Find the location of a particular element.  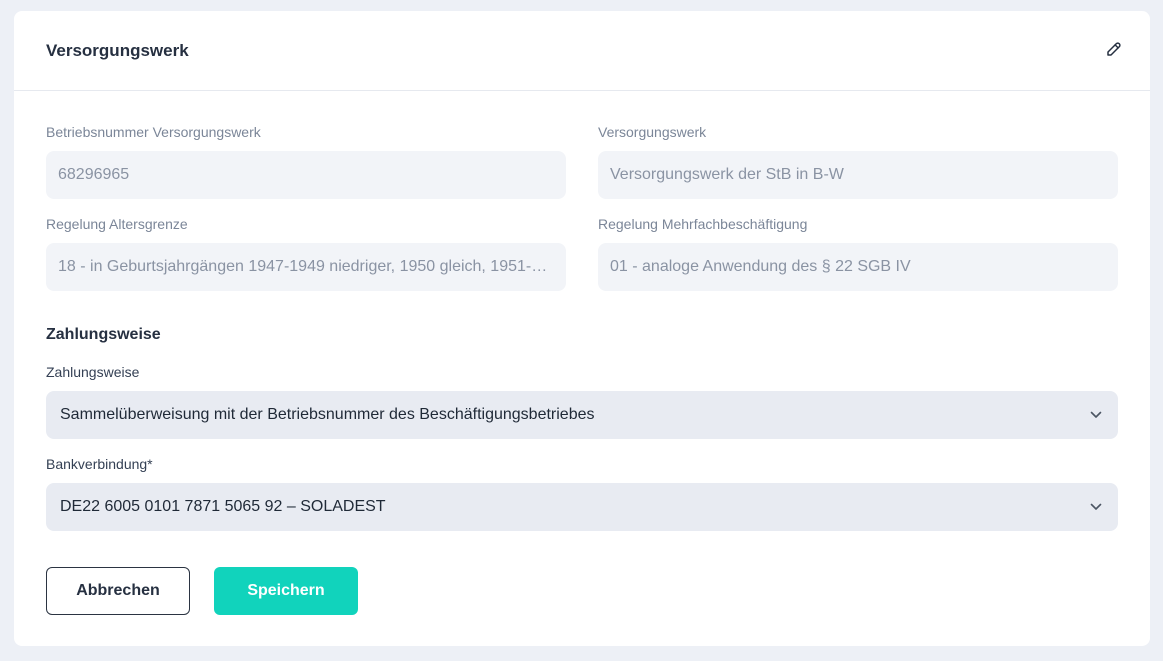

mehrfach-field: 01 - analoge Anwendung des § 22 SGB IV is located at coordinates (858, 267).